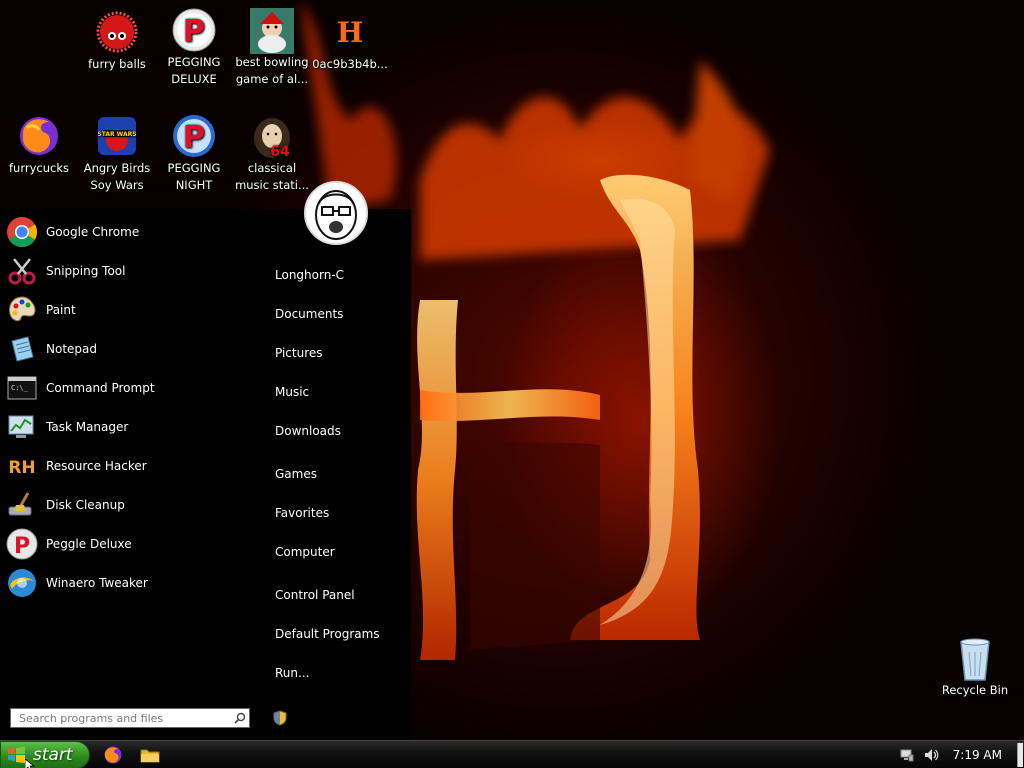 The height and width of the screenshot is (768, 1024). Describe the element at coordinates (907, 755) in the screenshot. I see `network-icon` at that location.